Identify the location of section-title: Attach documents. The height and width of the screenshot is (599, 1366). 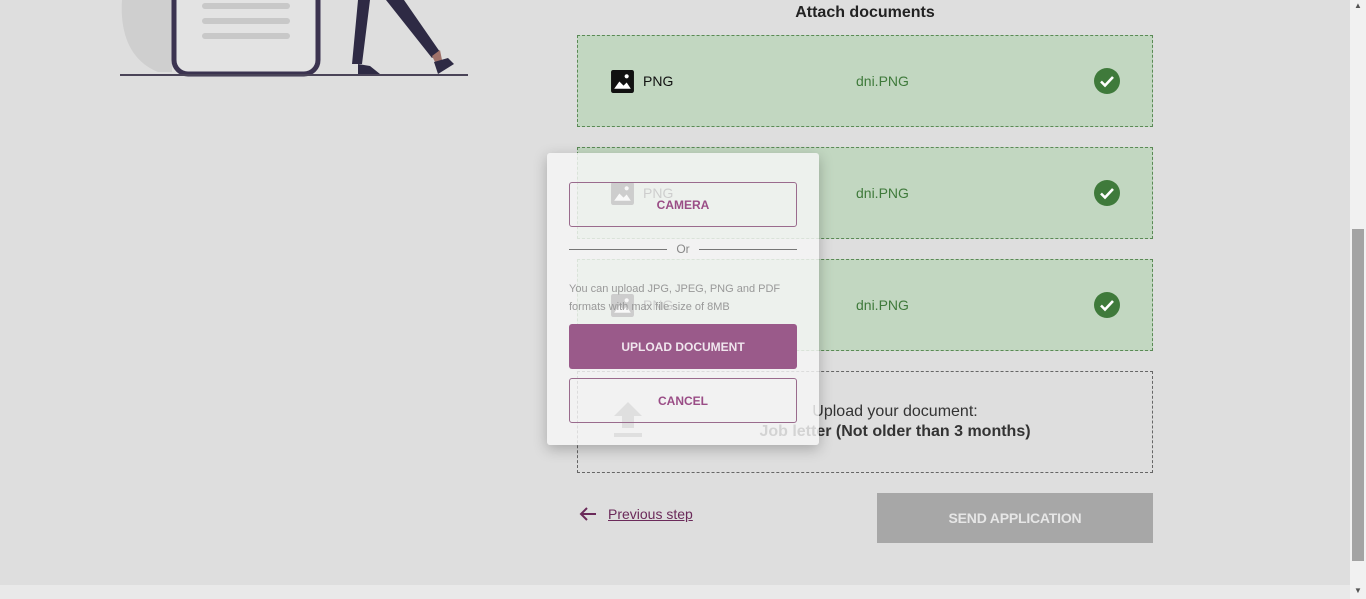
(865, 12).